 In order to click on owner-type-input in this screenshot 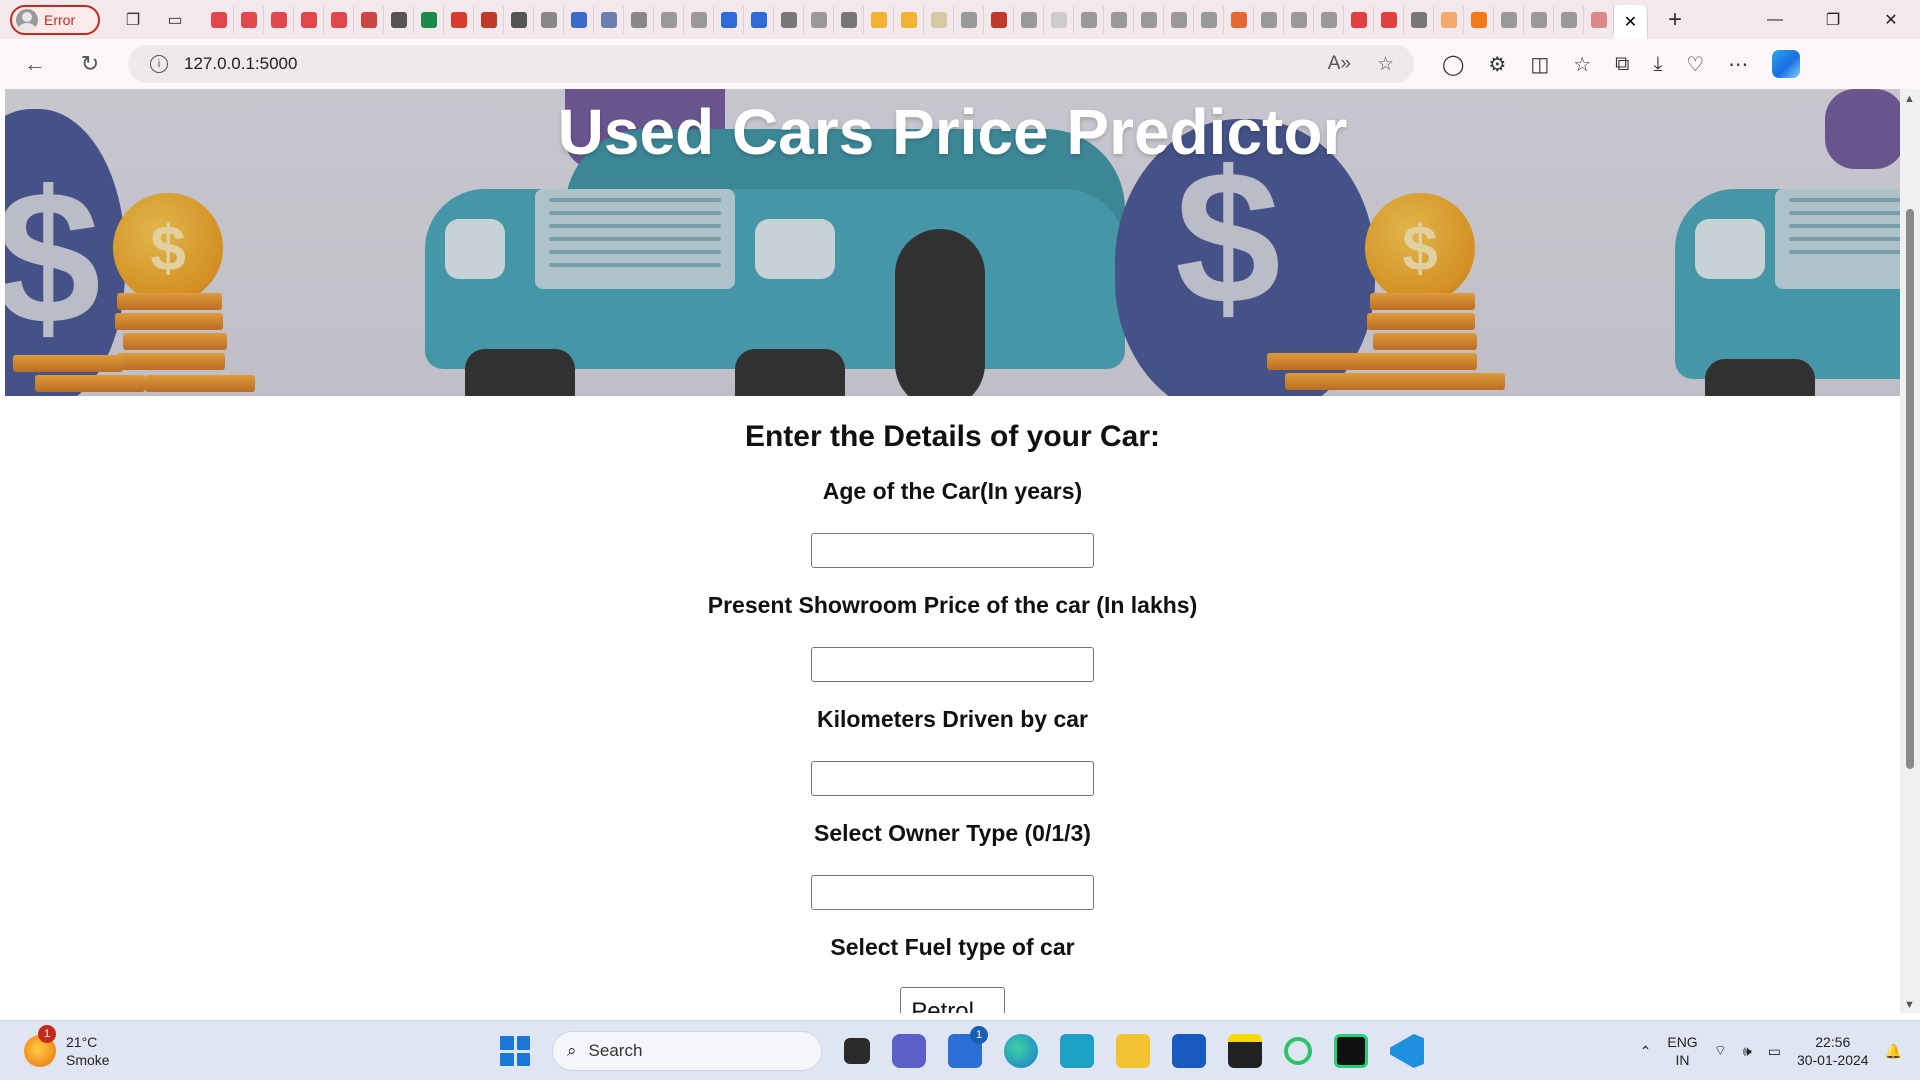, I will do `click(952, 892)`.